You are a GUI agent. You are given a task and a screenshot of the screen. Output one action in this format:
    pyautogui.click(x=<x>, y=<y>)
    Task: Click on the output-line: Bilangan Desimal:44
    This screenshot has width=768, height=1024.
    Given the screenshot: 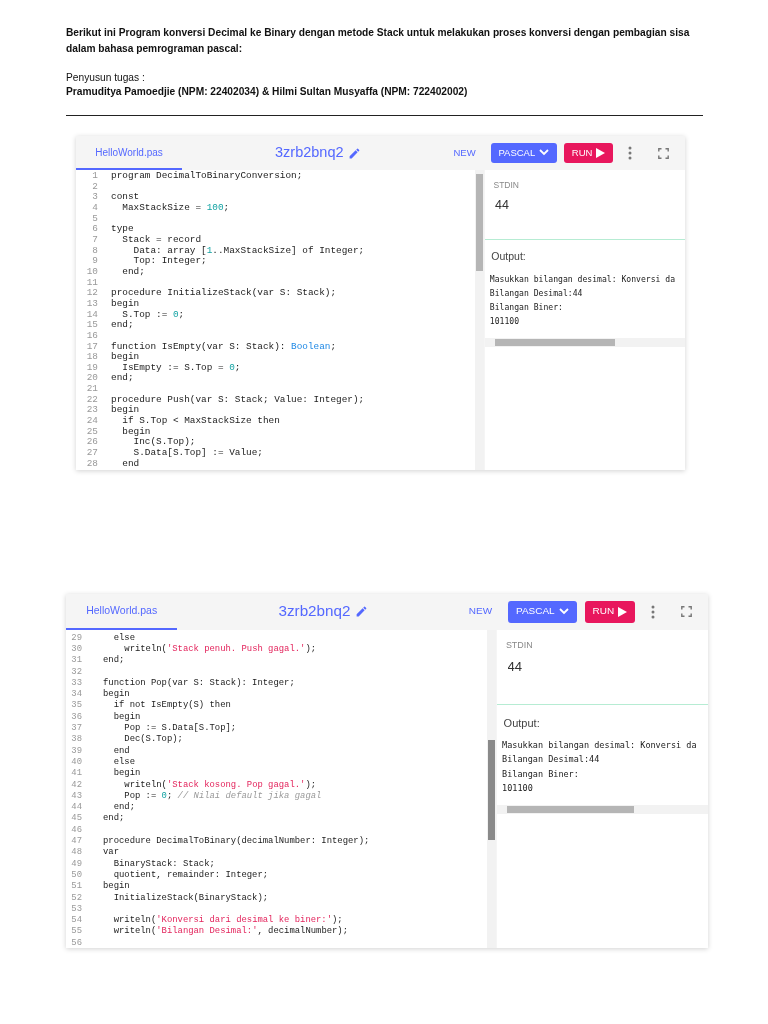 What is the action you would take?
    pyautogui.click(x=536, y=293)
    